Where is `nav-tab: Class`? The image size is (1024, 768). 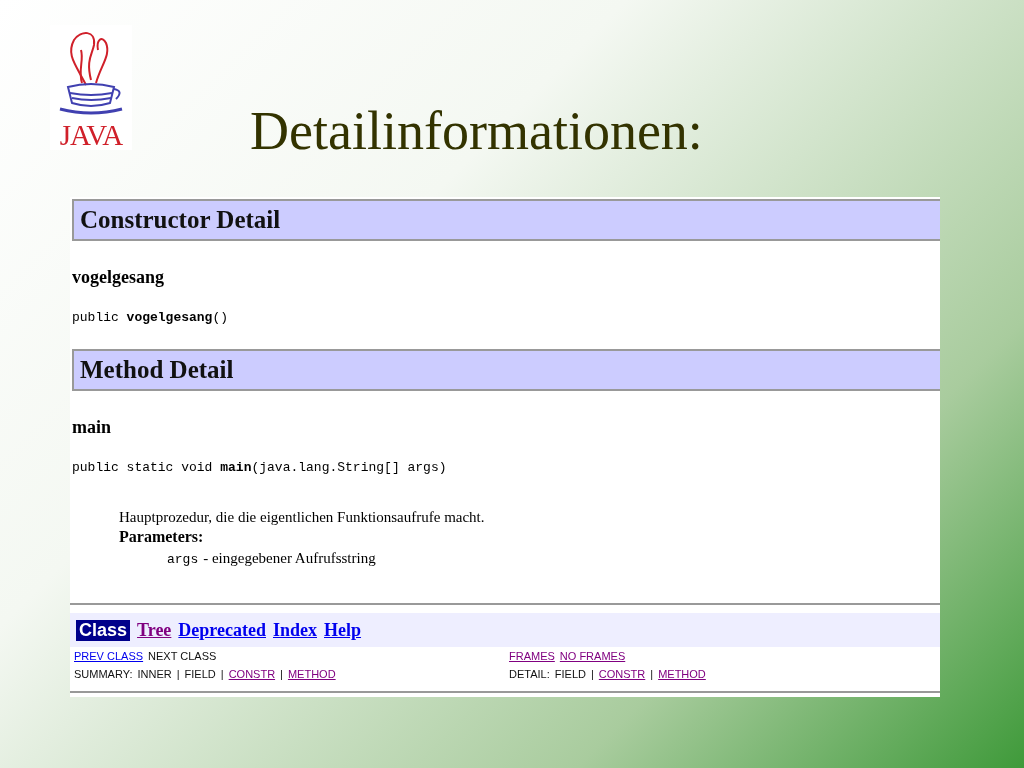 nav-tab: Class is located at coordinates (103, 630).